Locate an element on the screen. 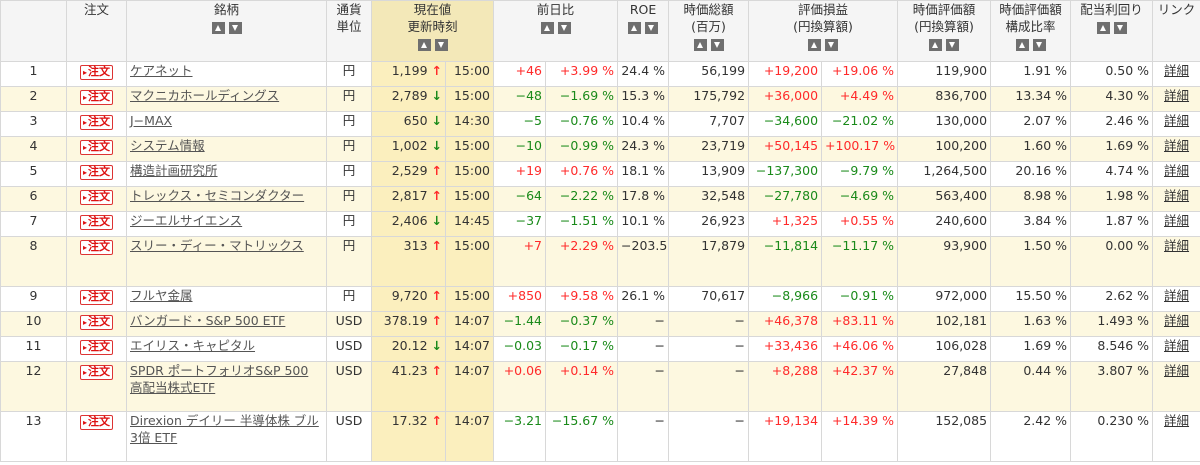  change-value: −3.21 is located at coordinates (520, 436).